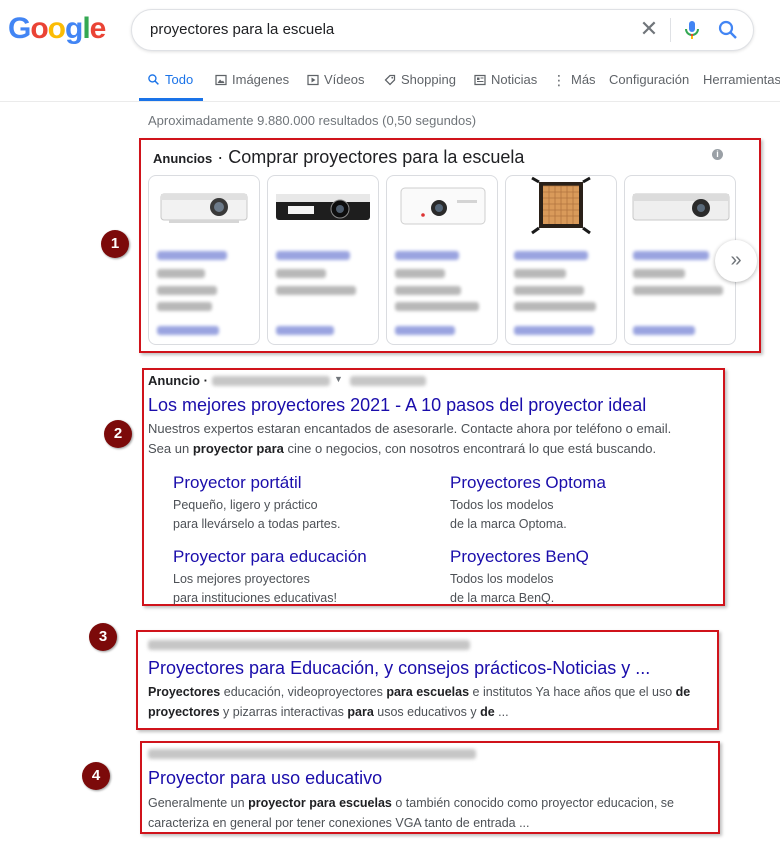 Image resolution: width=780 pixels, height=843 pixels. I want to click on image-icon, so click(221, 79).